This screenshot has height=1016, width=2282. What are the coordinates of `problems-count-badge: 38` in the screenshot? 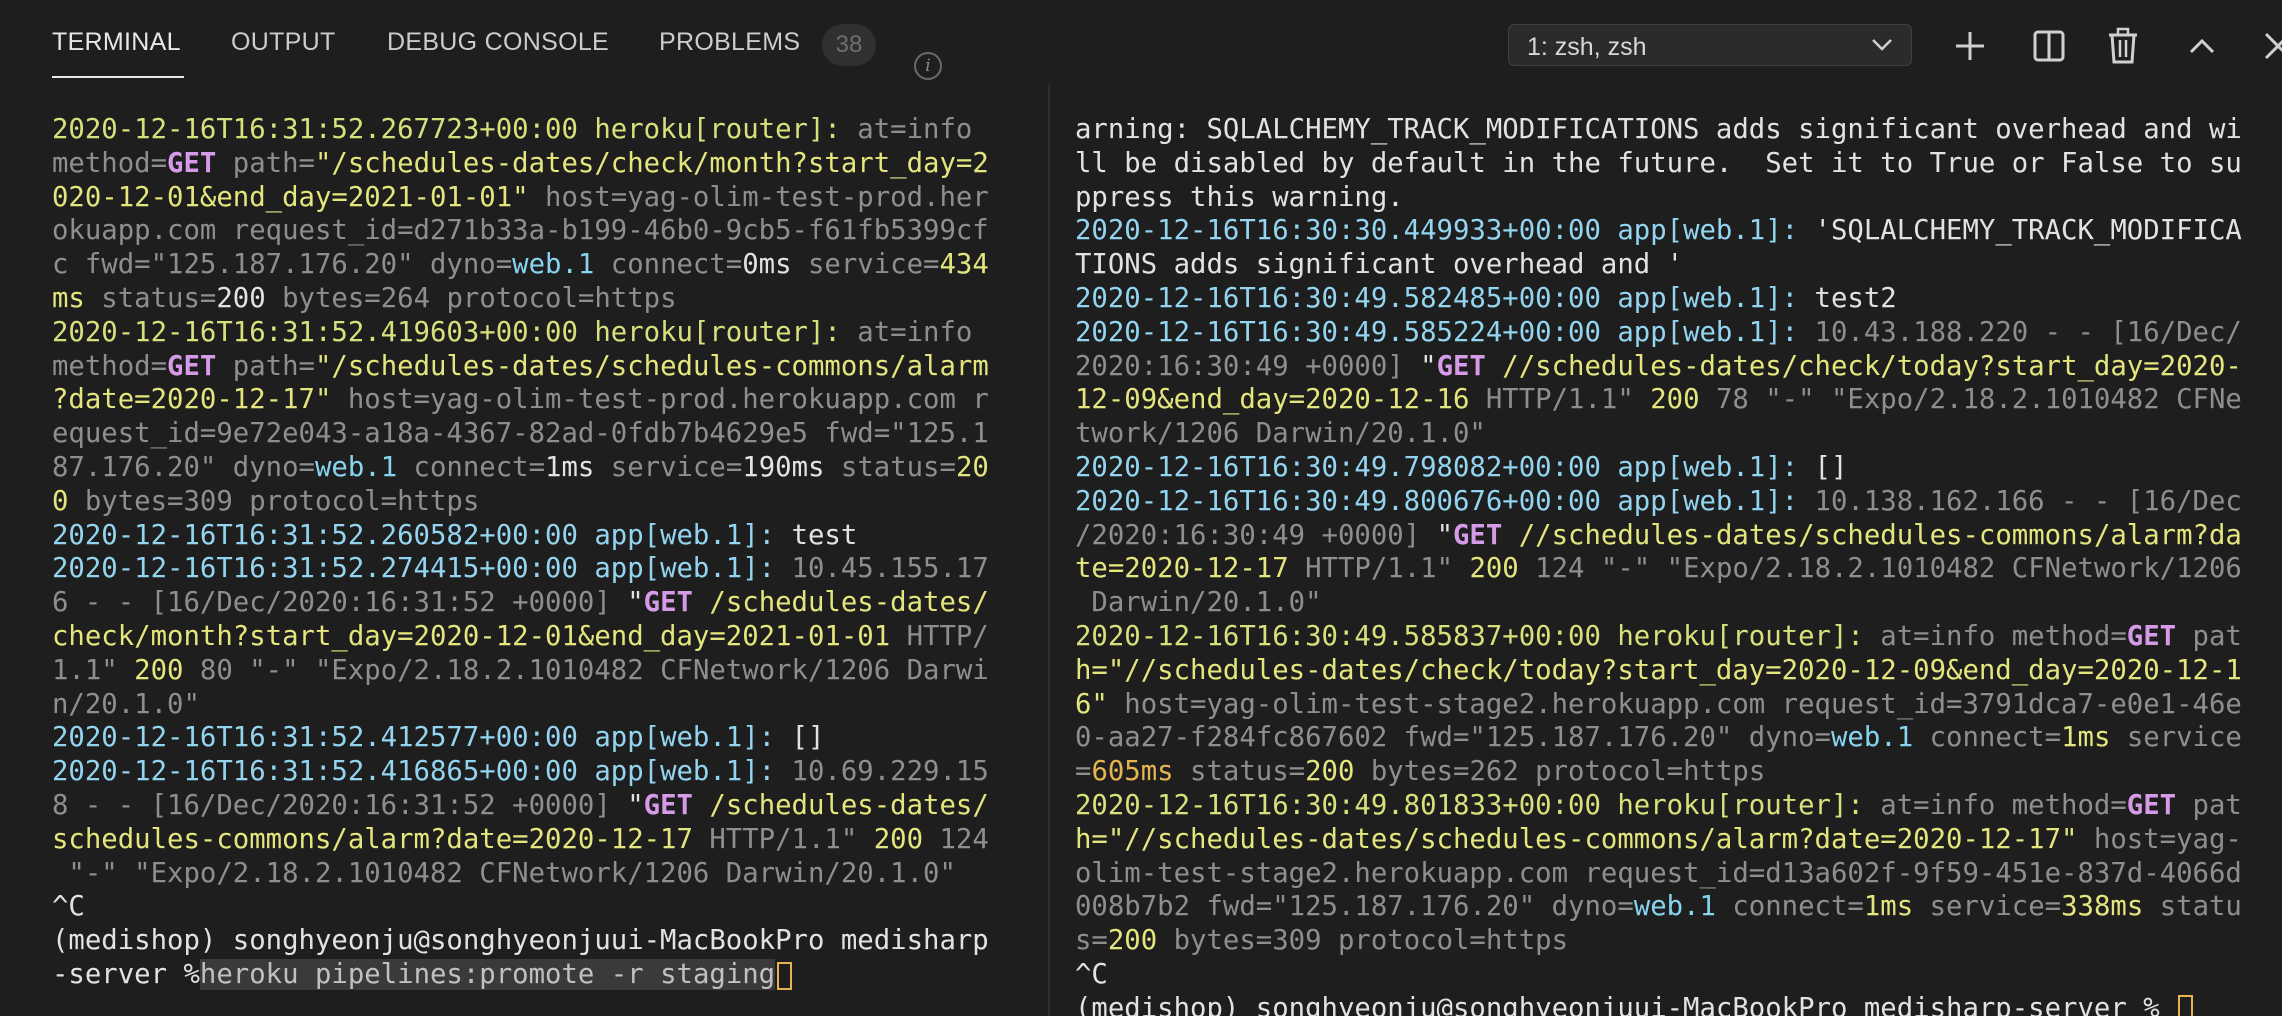 It's located at (849, 45).